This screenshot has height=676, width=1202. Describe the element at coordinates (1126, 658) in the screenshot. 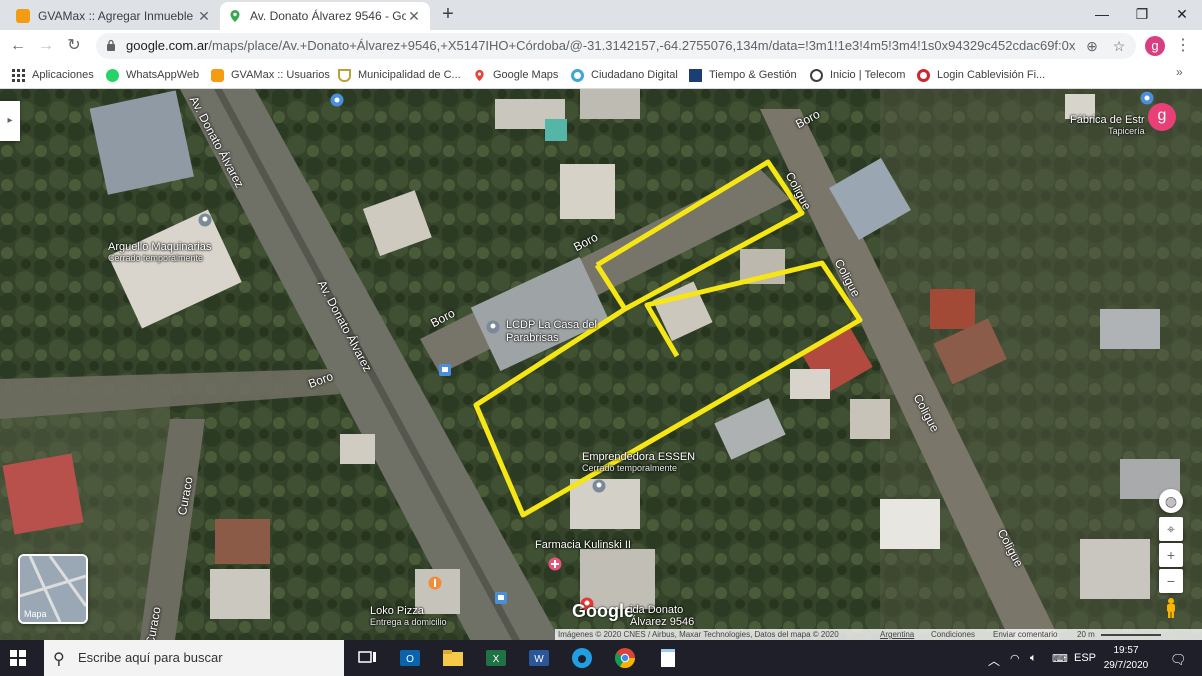

I see `system-clock: 19:57 29/7/2020` at that location.